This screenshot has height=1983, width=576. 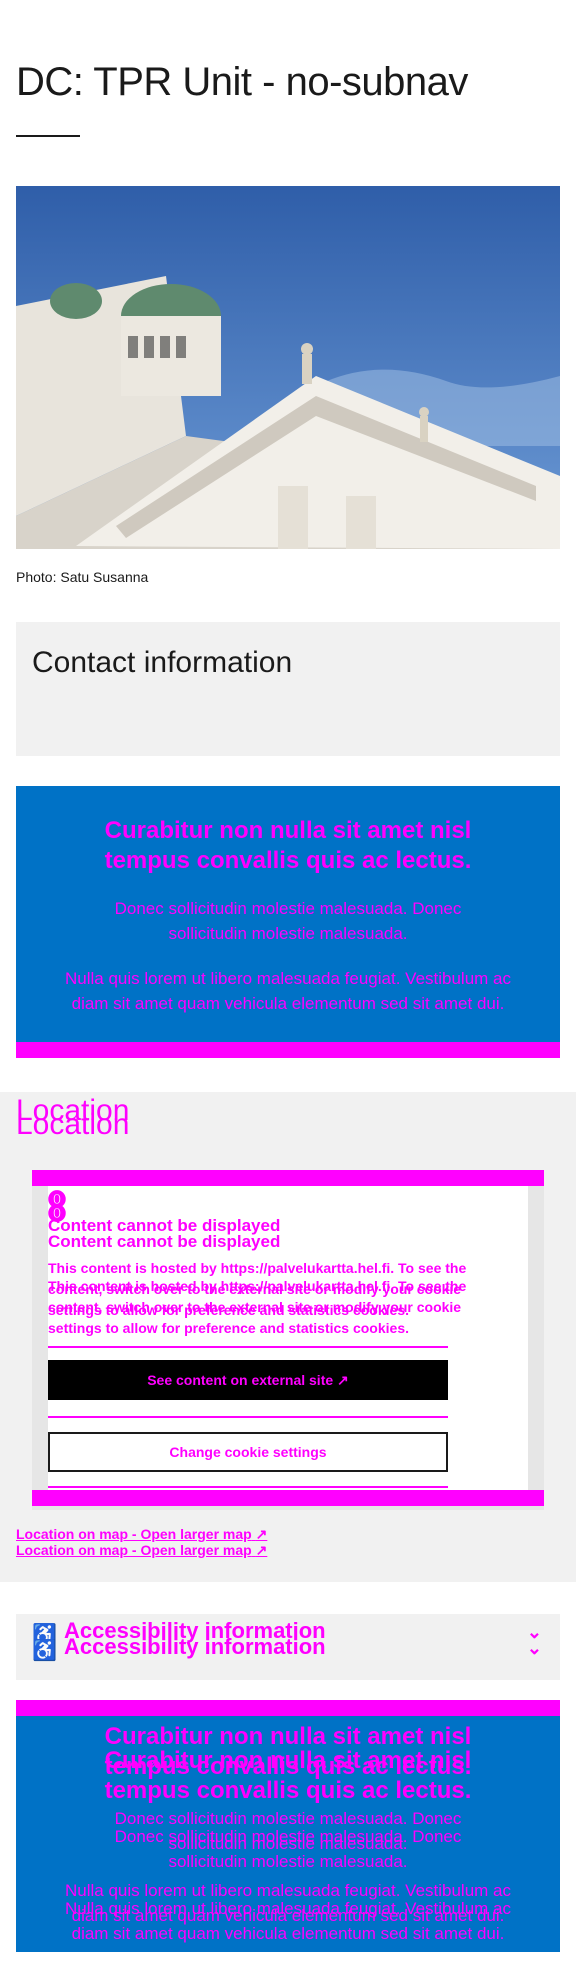 What do you see at coordinates (73, 1124) in the screenshot?
I see `location-heading-duplicate: Location` at bounding box center [73, 1124].